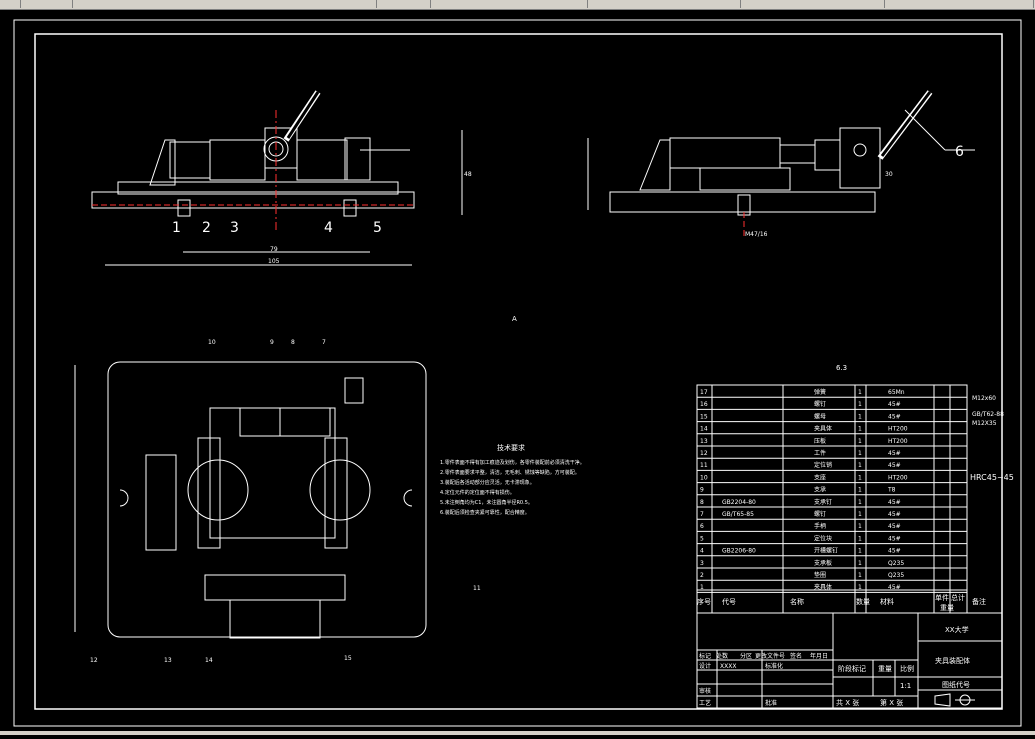 The image size is (1035, 739). I want to click on bom-cell-name: 支座, so click(820, 477).